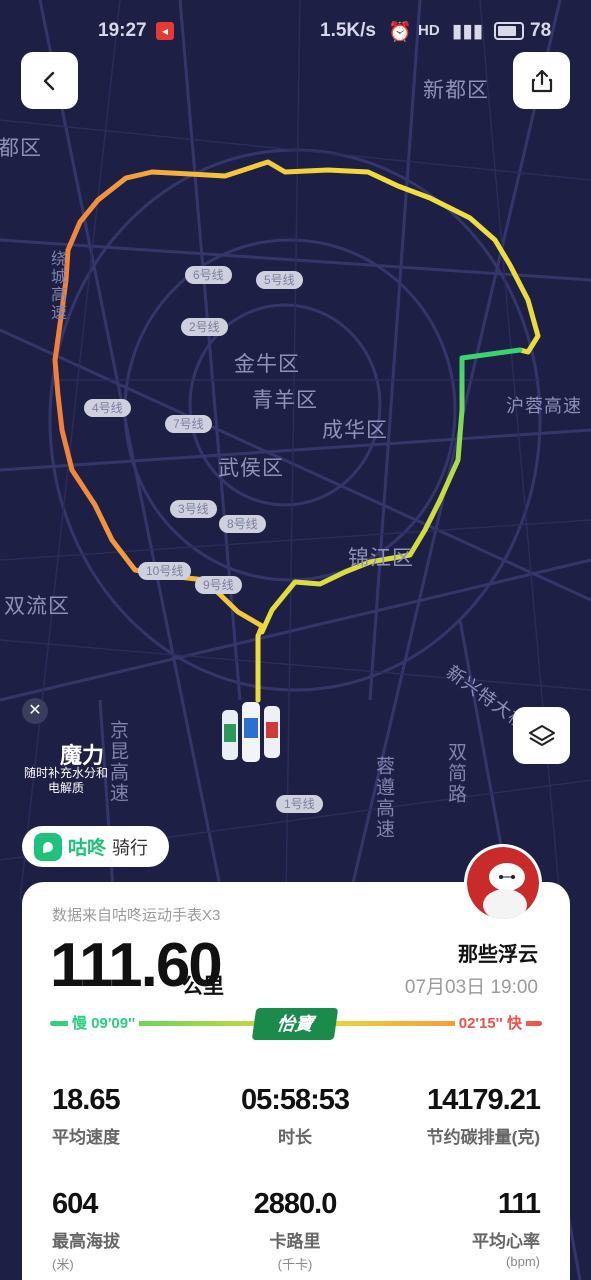 The width and height of the screenshot is (591, 1280). Describe the element at coordinates (165, 31) in the screenshot. I see `speaker-icon: ◂` at that location.